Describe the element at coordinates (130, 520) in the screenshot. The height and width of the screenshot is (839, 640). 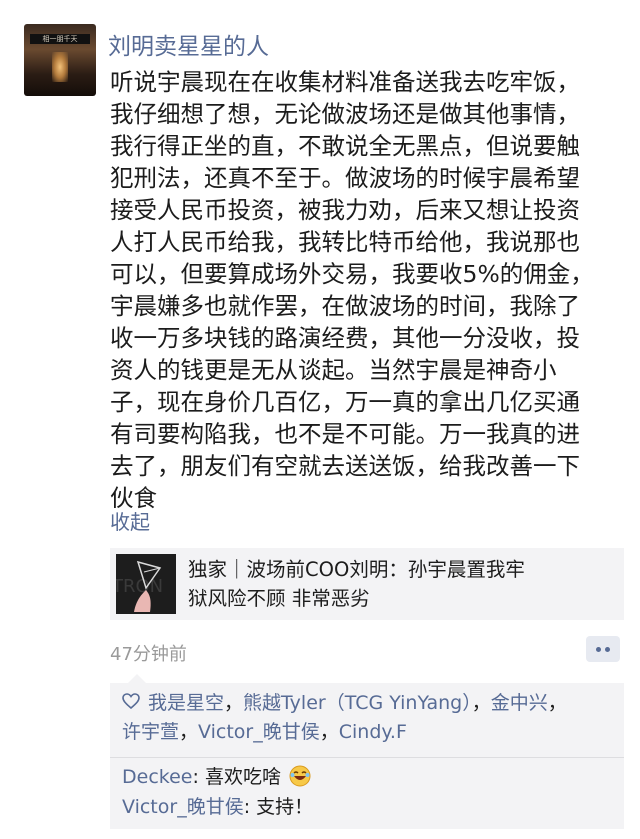
I see `collapse-link: 收起` at that location.